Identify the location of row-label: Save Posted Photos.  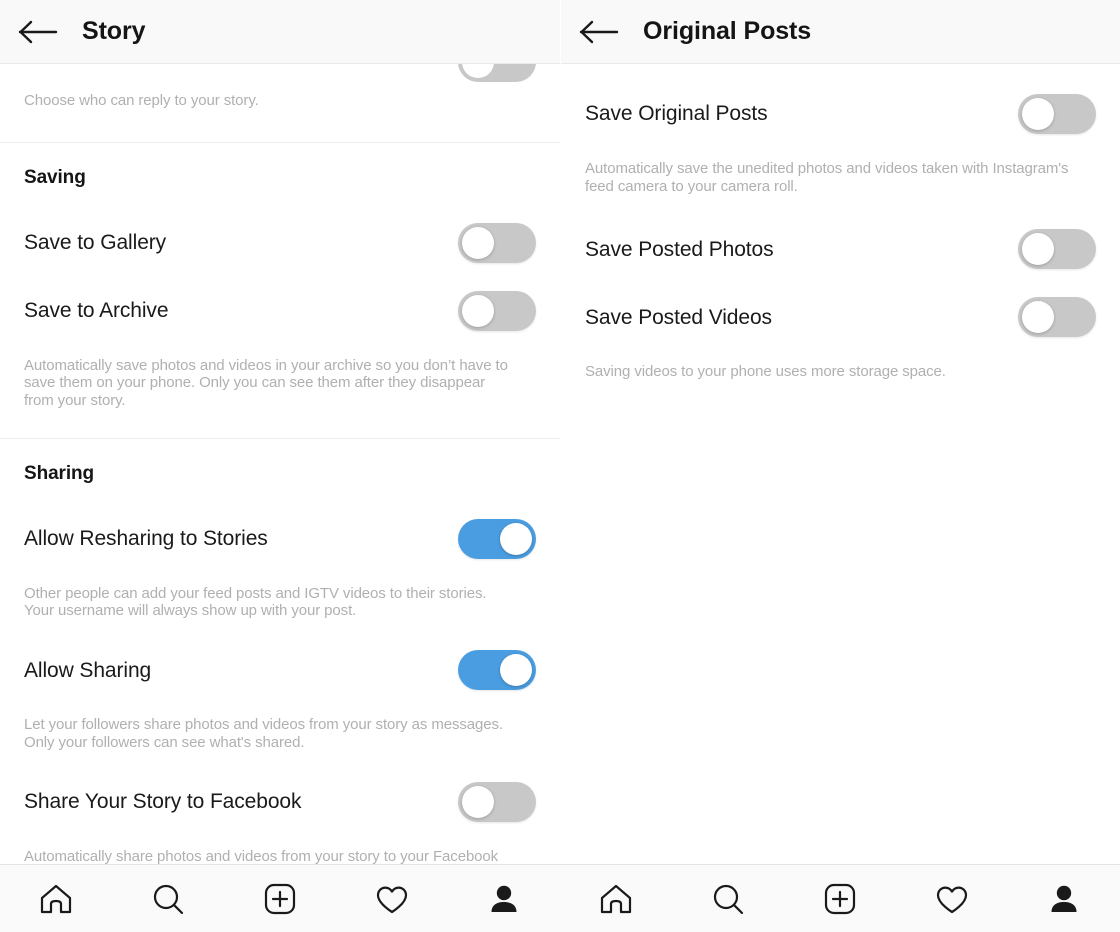
(679, 249).